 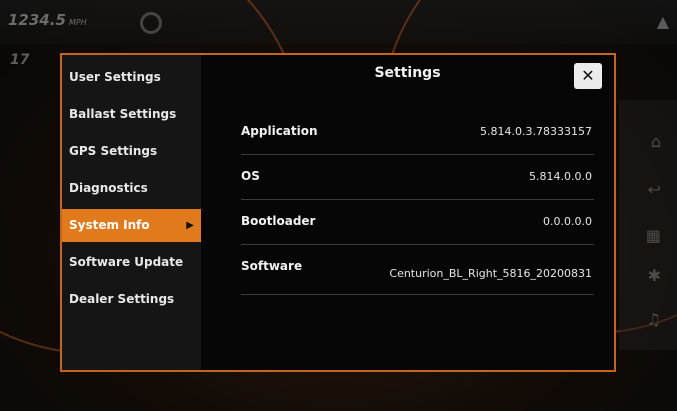 What do you see at coordinates (417, 177) in the screenshot?
I see `info-row-os: OS 5.814.0.0.0` at bounding box center [417, 177].